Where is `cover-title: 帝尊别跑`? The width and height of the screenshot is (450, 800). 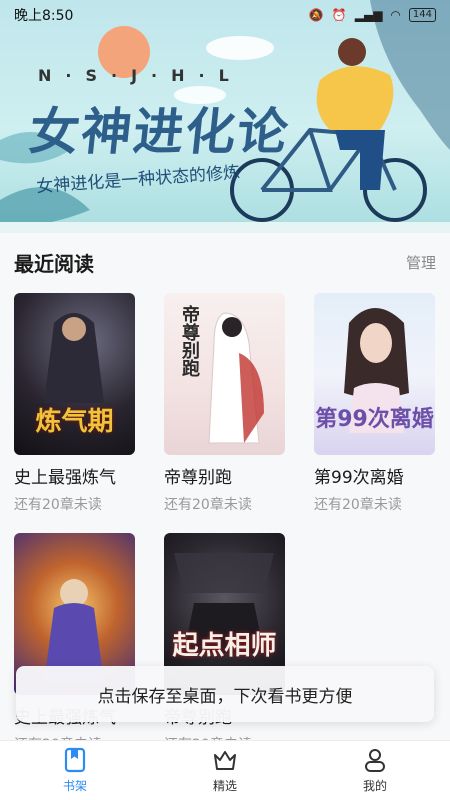 cover-title: 帝尊别跑 is located at coordinates (189, 341).